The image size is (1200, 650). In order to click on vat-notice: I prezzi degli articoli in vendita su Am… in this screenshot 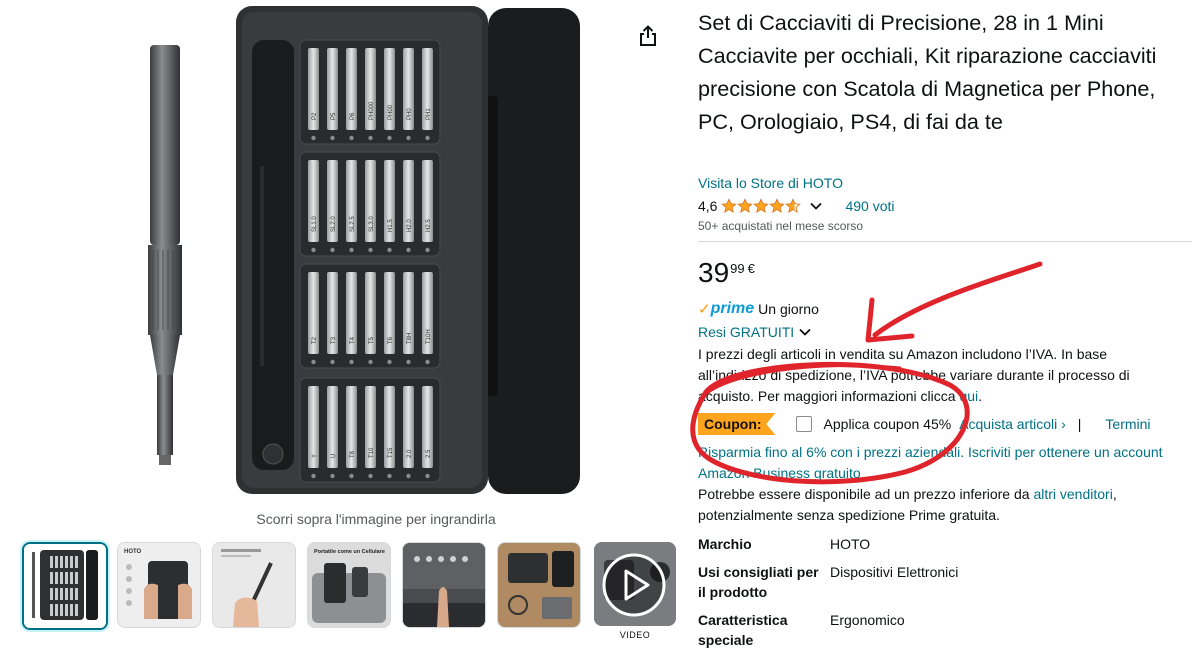, I will do `click(914, 375)`.